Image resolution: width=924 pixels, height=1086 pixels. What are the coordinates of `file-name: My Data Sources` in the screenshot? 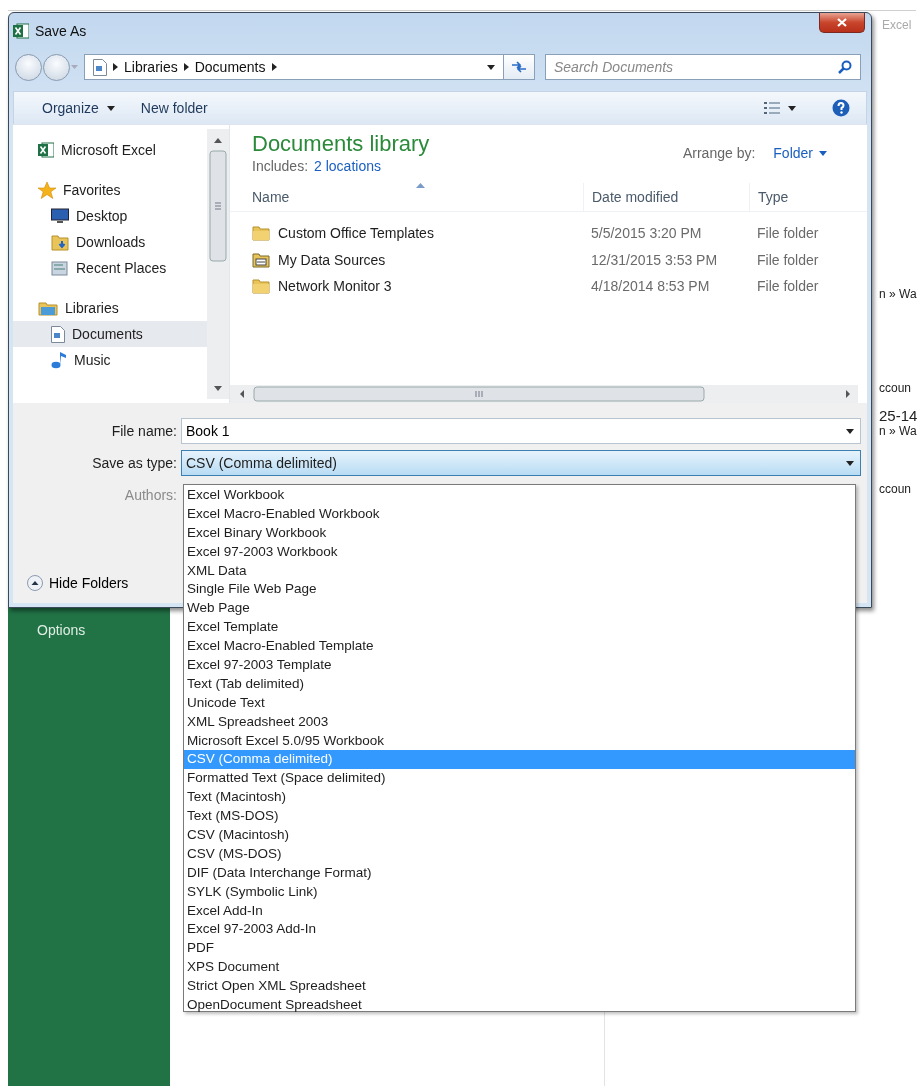 It's located at (332, 259).